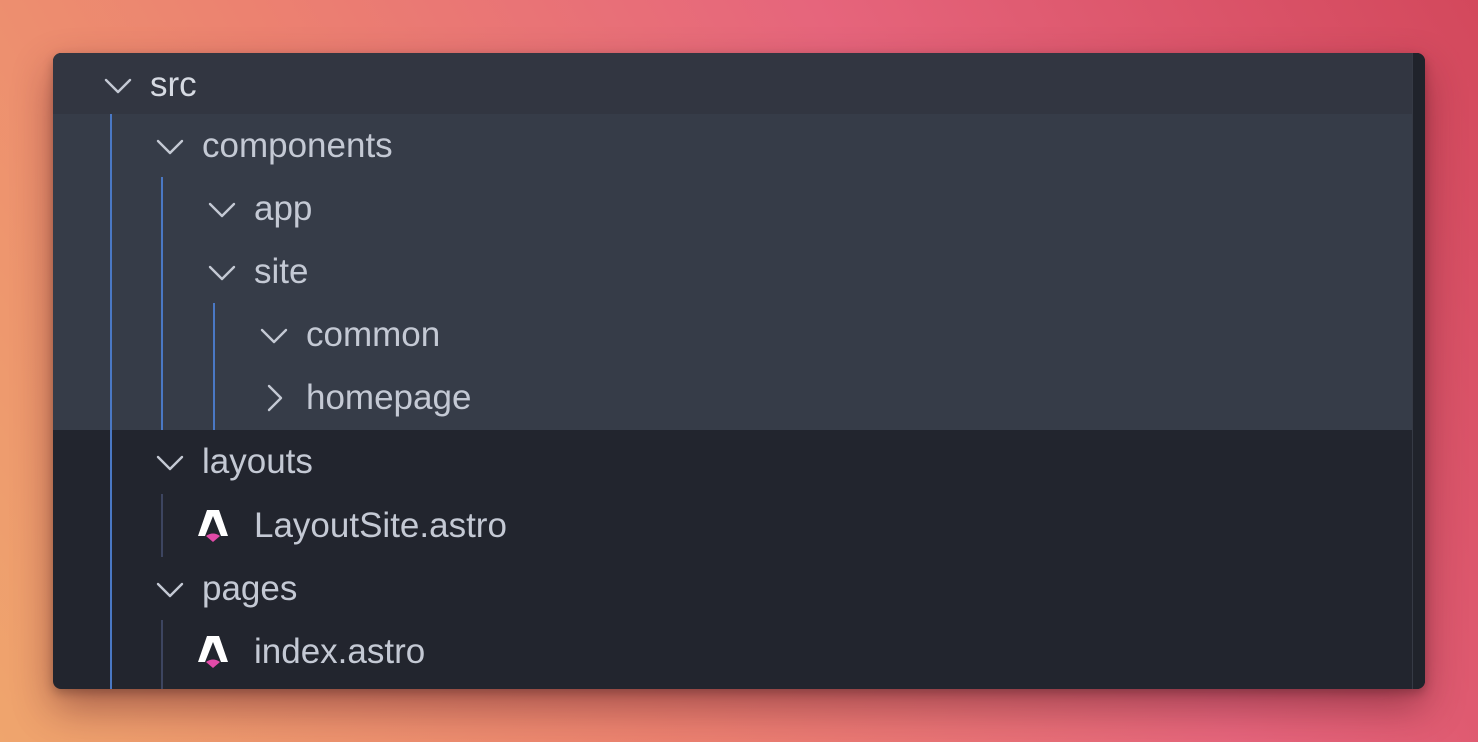 This screenshot has height=742, width=1478. I want to click on tree-row-index-astro: index.astro, so click(733, 651).